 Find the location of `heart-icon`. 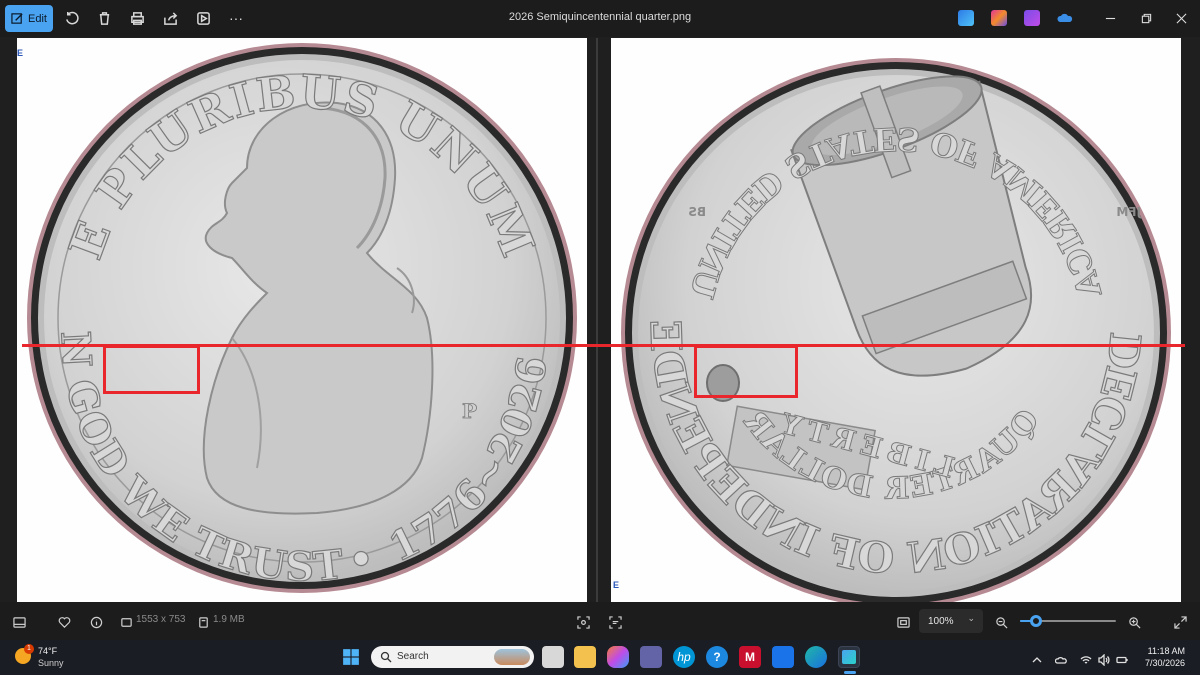

heart-icon is located at coordinates (64, 622).